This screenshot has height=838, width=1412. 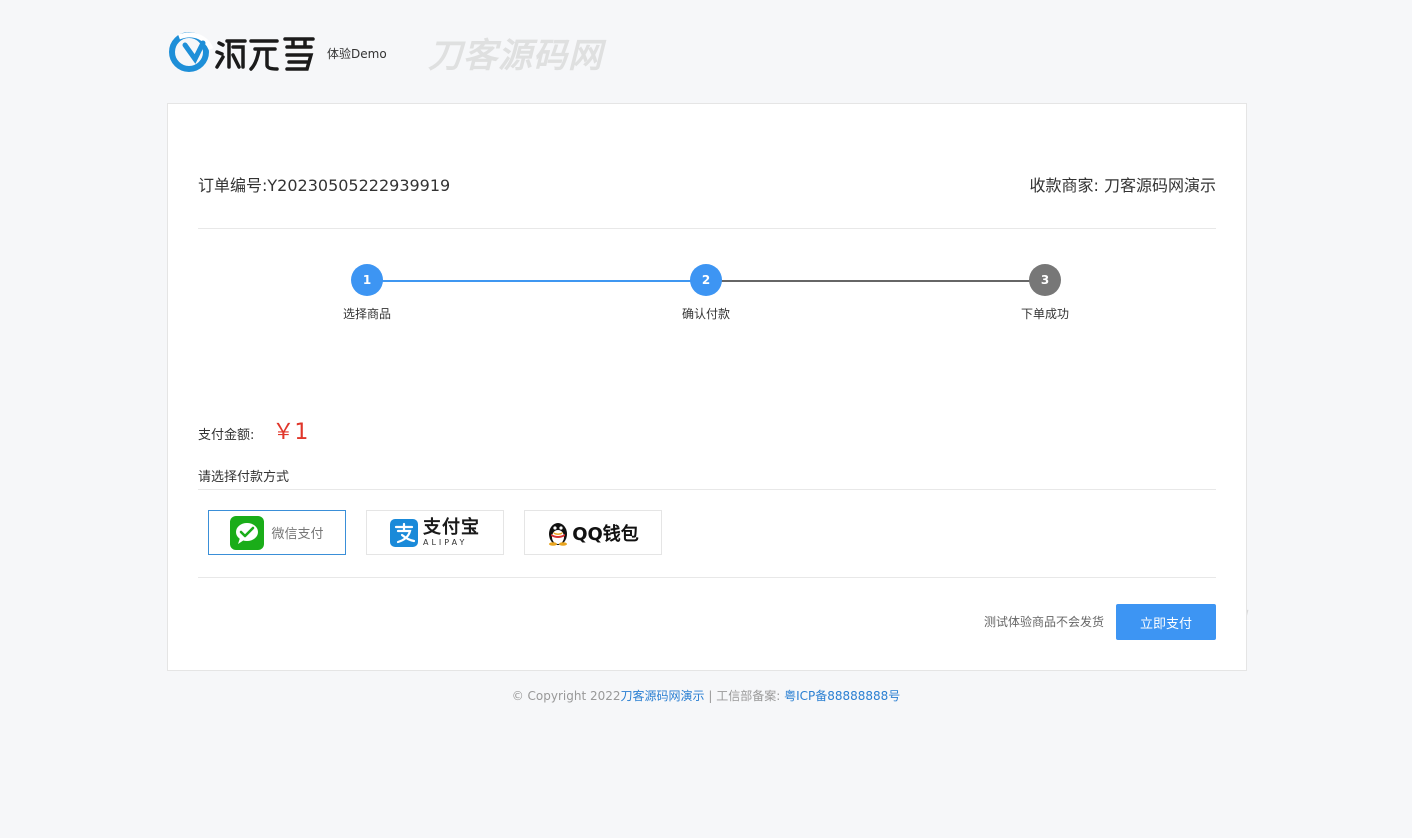 I want to click on step-number: 3, so click(x=1045, y=280).